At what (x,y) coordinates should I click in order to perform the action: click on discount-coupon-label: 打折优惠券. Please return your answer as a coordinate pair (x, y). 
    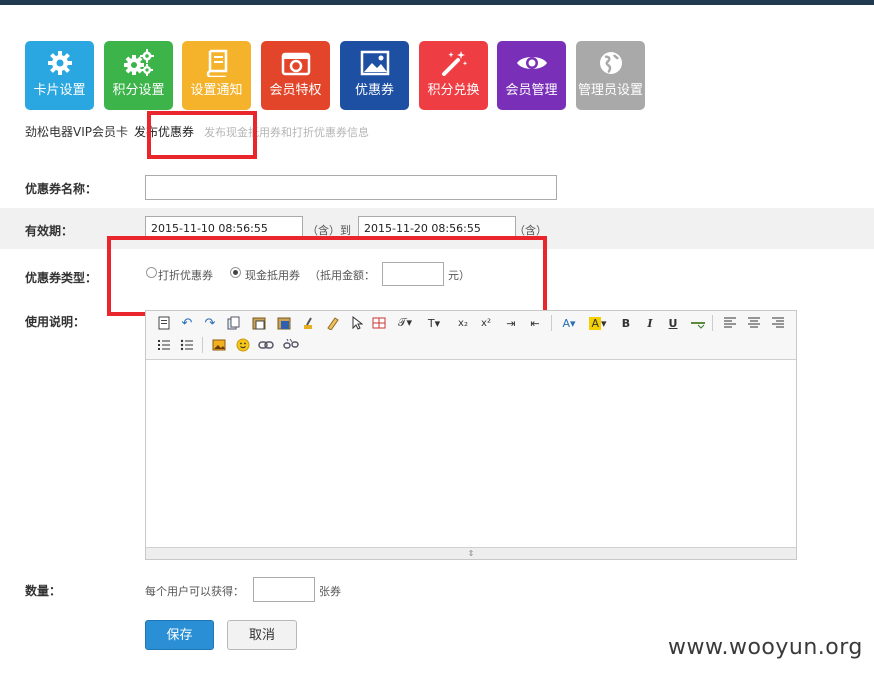
    Looking at the image, I should click on (185, 275).